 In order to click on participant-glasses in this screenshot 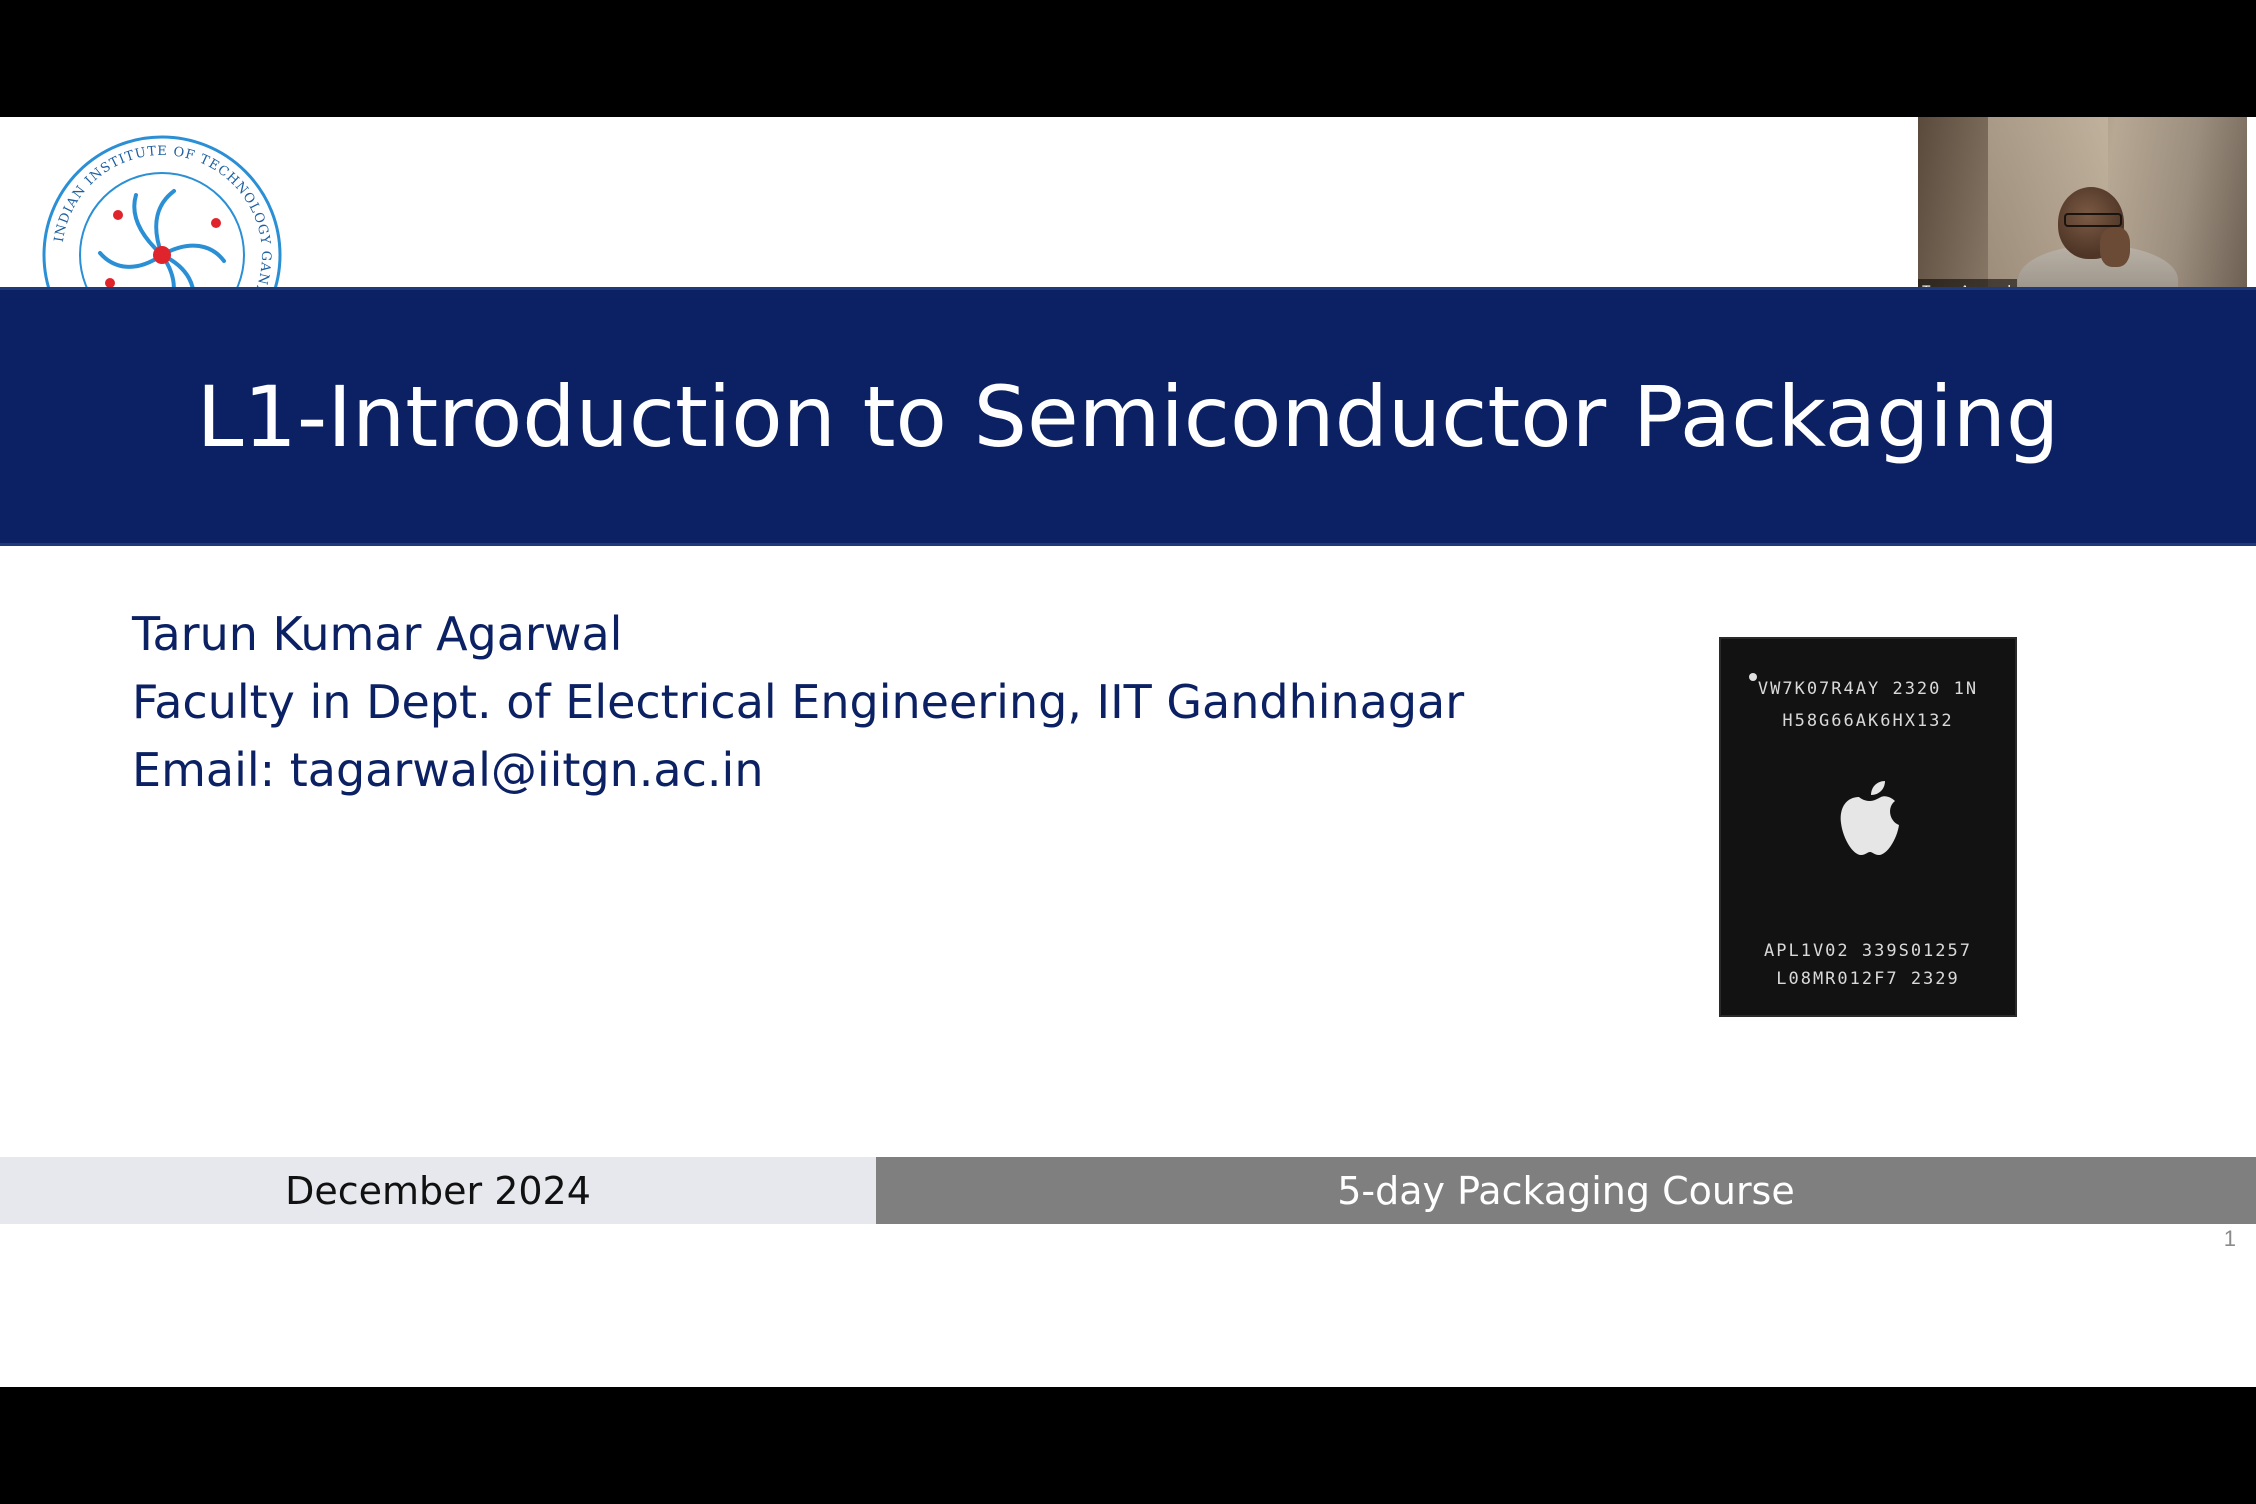, I will do `click(2093, 220)`.